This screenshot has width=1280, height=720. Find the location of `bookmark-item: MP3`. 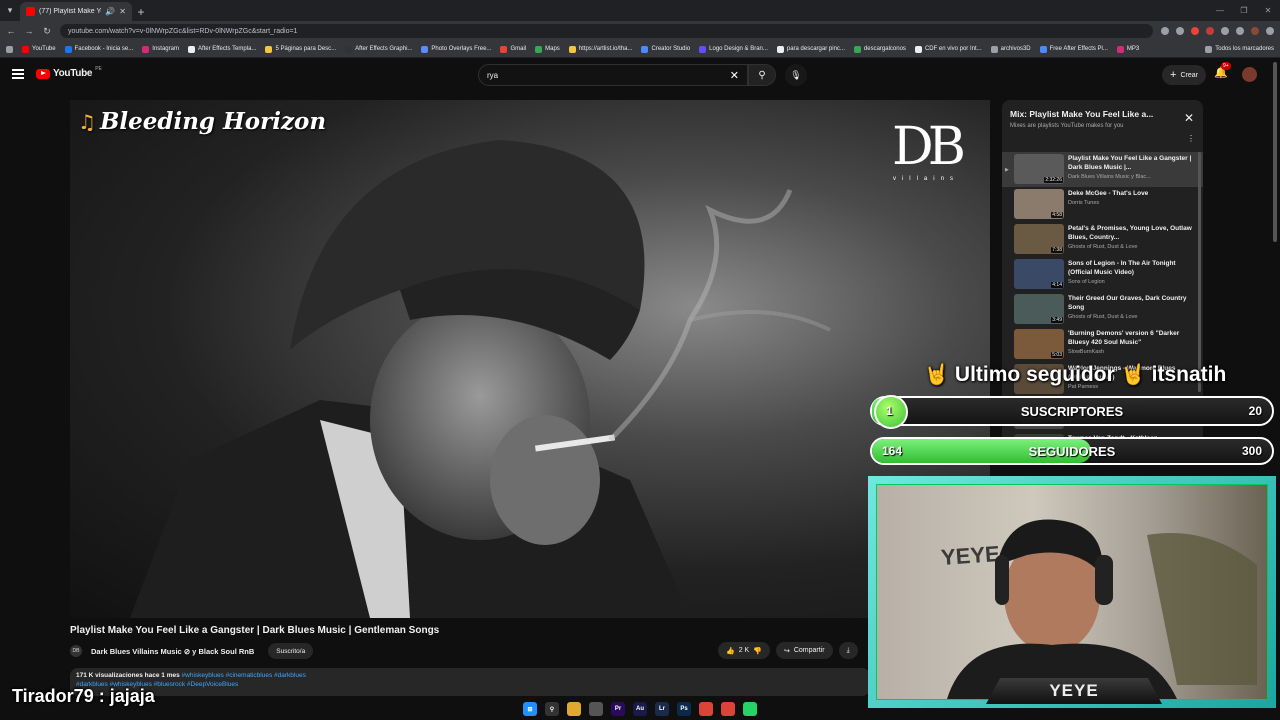

bookmark-item: MP3 is located at coordinates (1127, 49).